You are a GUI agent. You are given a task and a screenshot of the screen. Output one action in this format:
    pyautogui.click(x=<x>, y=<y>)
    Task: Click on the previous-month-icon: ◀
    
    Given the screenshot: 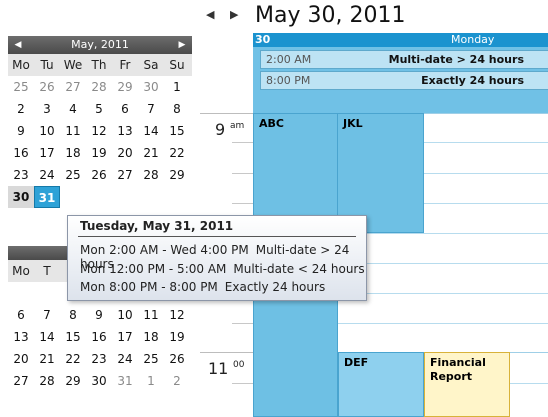 What is the action you would take?
    pyautogui.click(x=18, y=45)
    